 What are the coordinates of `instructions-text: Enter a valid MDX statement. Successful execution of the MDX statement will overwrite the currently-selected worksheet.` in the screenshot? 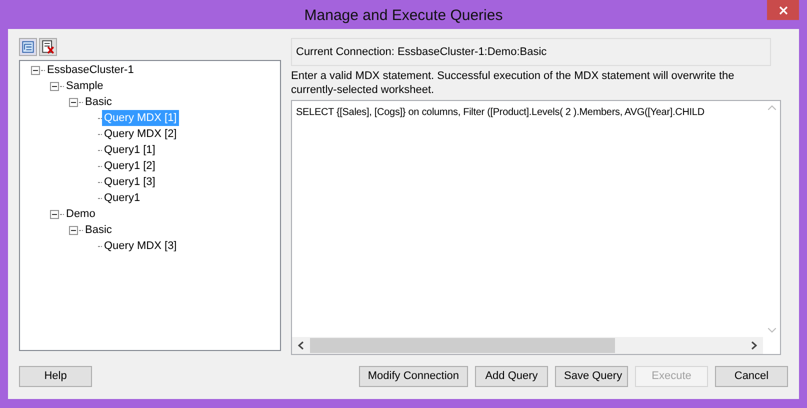 It's located at (513, 83).